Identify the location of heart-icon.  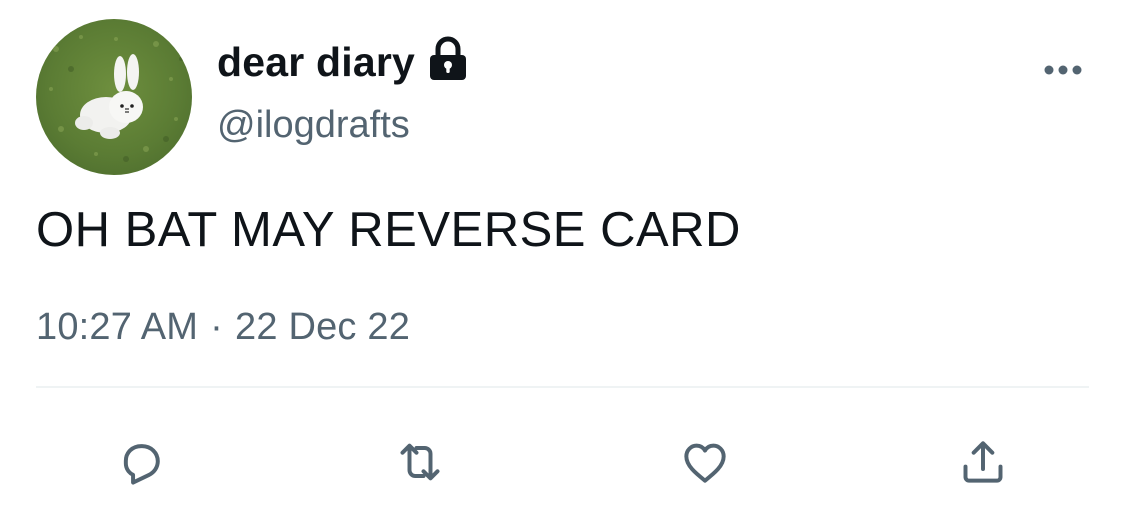
(705, 463).